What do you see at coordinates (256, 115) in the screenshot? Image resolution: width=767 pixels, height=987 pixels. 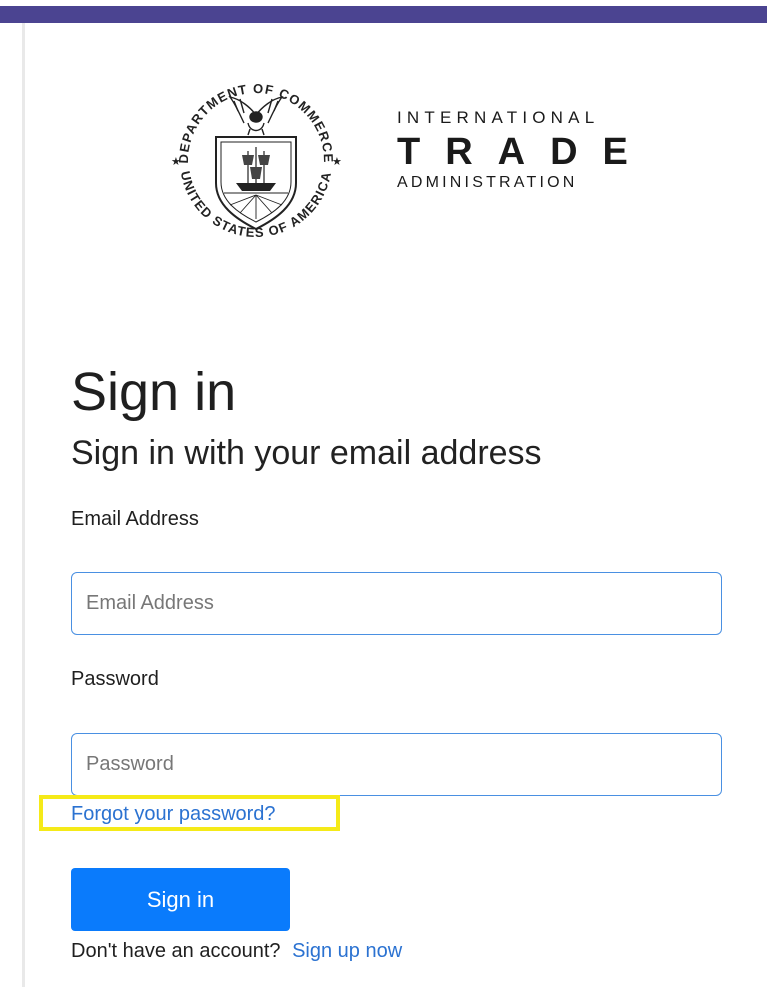 I see `eagle-icon` at bounding box center [256, 115].